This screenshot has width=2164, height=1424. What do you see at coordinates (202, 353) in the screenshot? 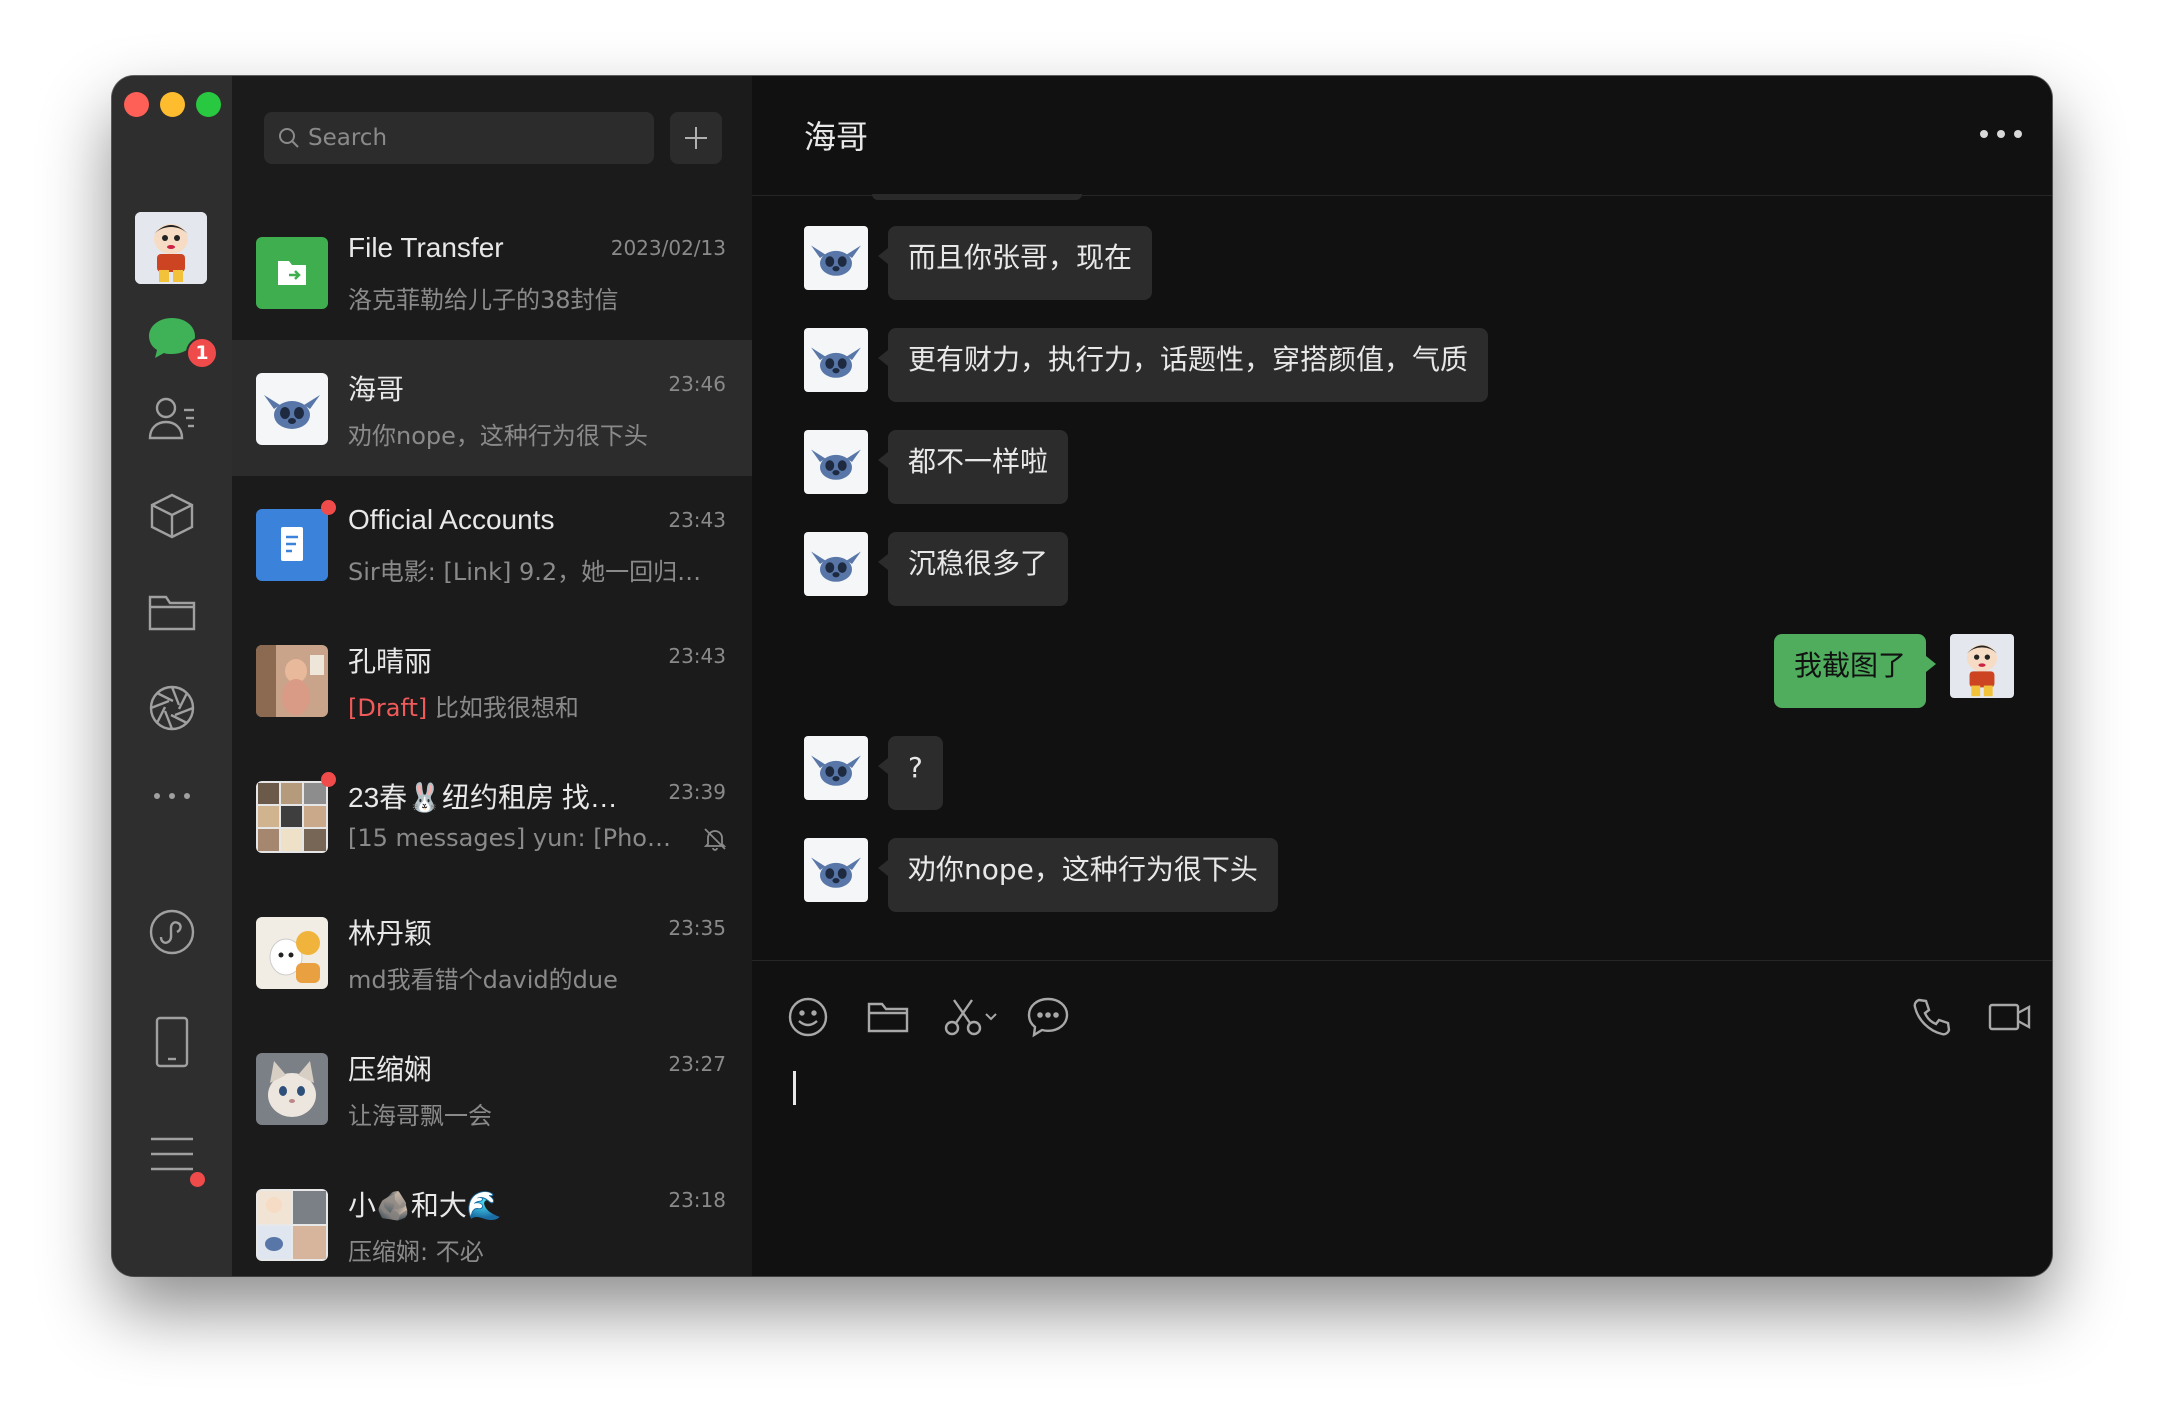
I see `unread-badge: 1` at bounding box center [202, 353].